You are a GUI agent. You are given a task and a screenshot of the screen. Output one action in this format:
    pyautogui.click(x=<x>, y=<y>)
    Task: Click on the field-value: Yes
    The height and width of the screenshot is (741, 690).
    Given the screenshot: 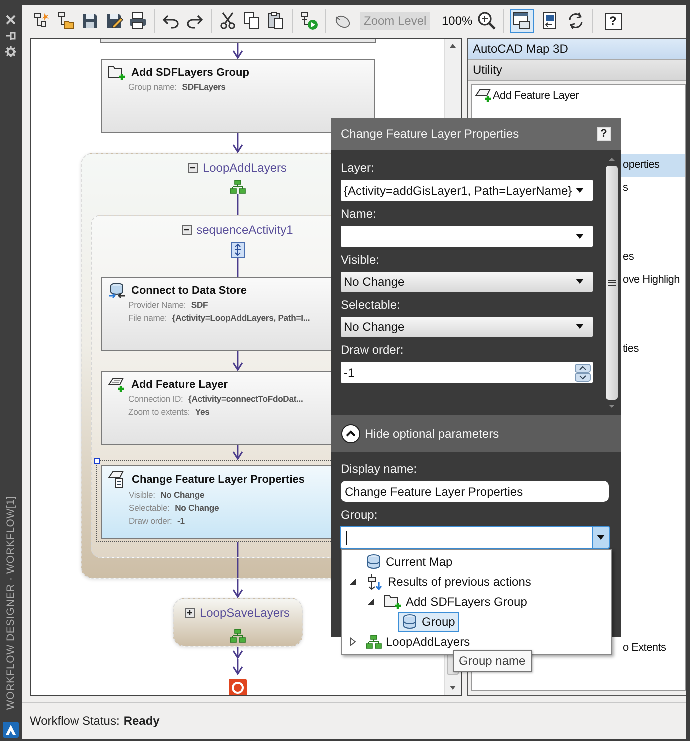 What is the action you would take?
    pyautogui.click(x=202, y=411)
    